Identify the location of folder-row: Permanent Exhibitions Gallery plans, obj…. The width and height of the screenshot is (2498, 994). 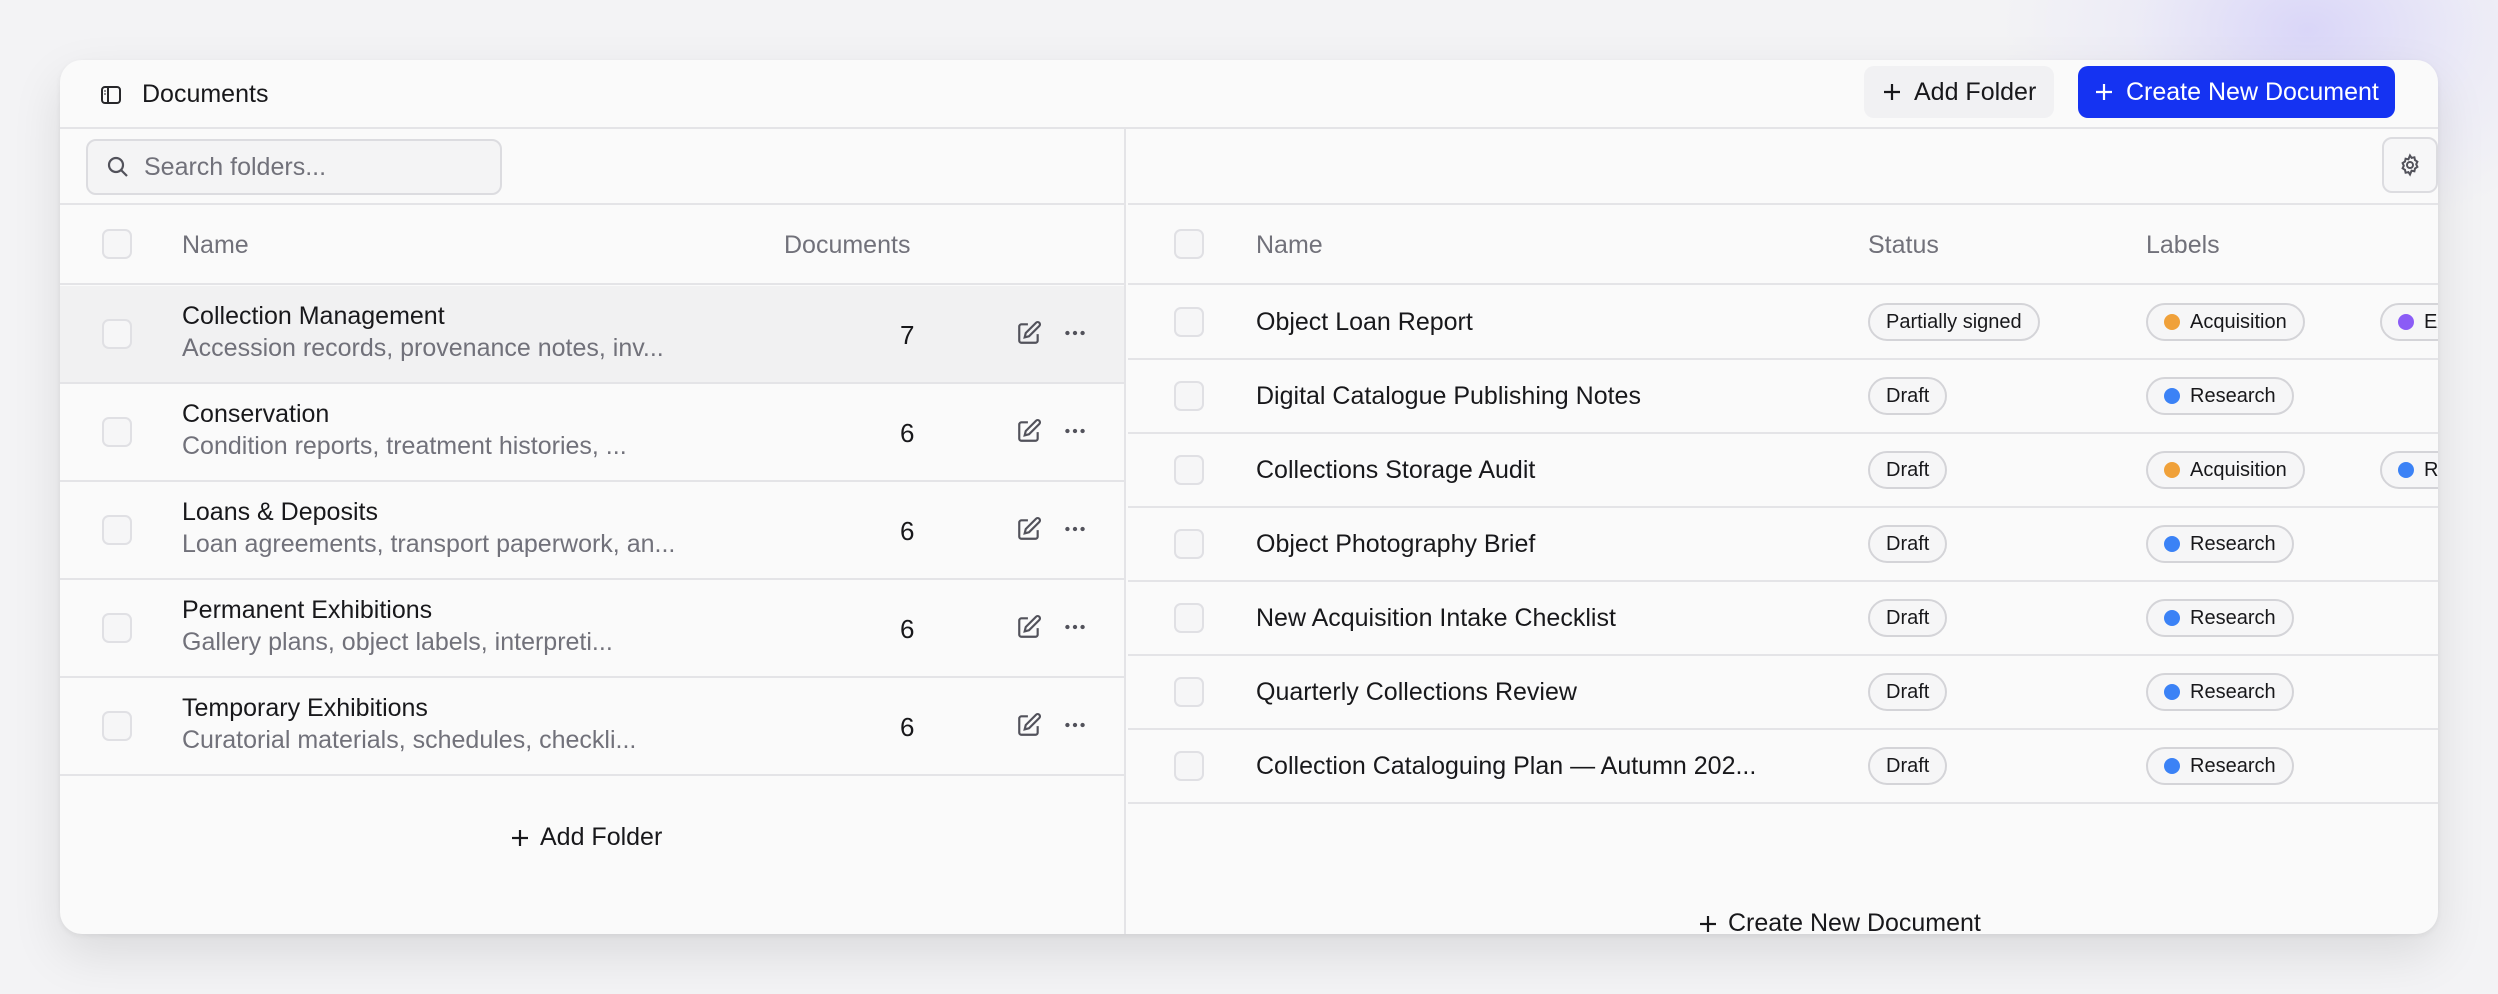
(592, 629).